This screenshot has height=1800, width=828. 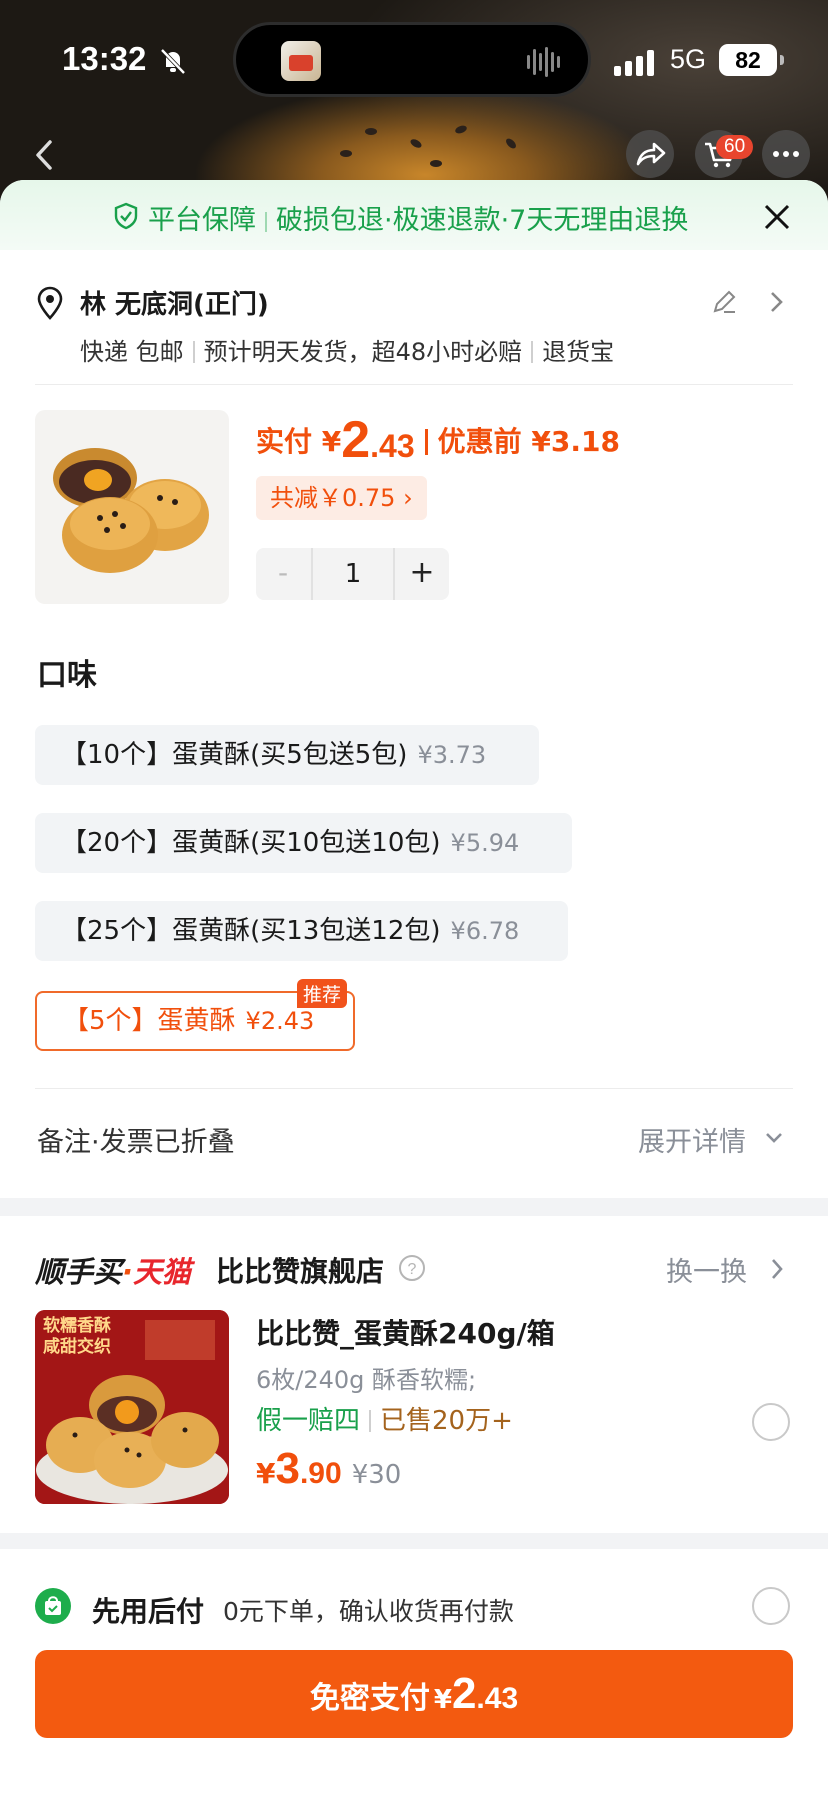 I want to click on bnpl-radio, so click(x=771, y=1606).